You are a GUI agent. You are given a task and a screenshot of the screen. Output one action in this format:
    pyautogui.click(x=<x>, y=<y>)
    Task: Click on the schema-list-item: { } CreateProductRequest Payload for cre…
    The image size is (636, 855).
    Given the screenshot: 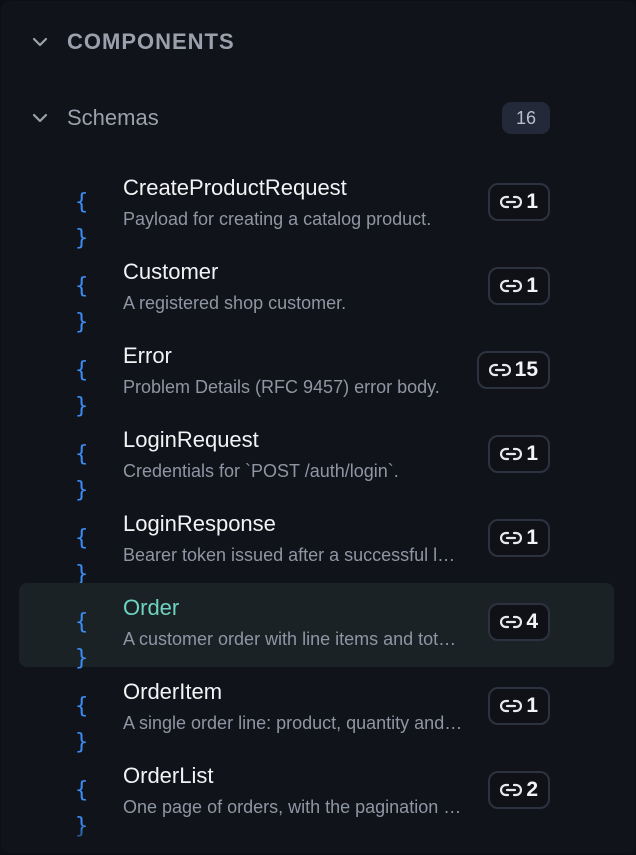 What is the action you would take?
    pyautogui.click(x=316, y=207)
    